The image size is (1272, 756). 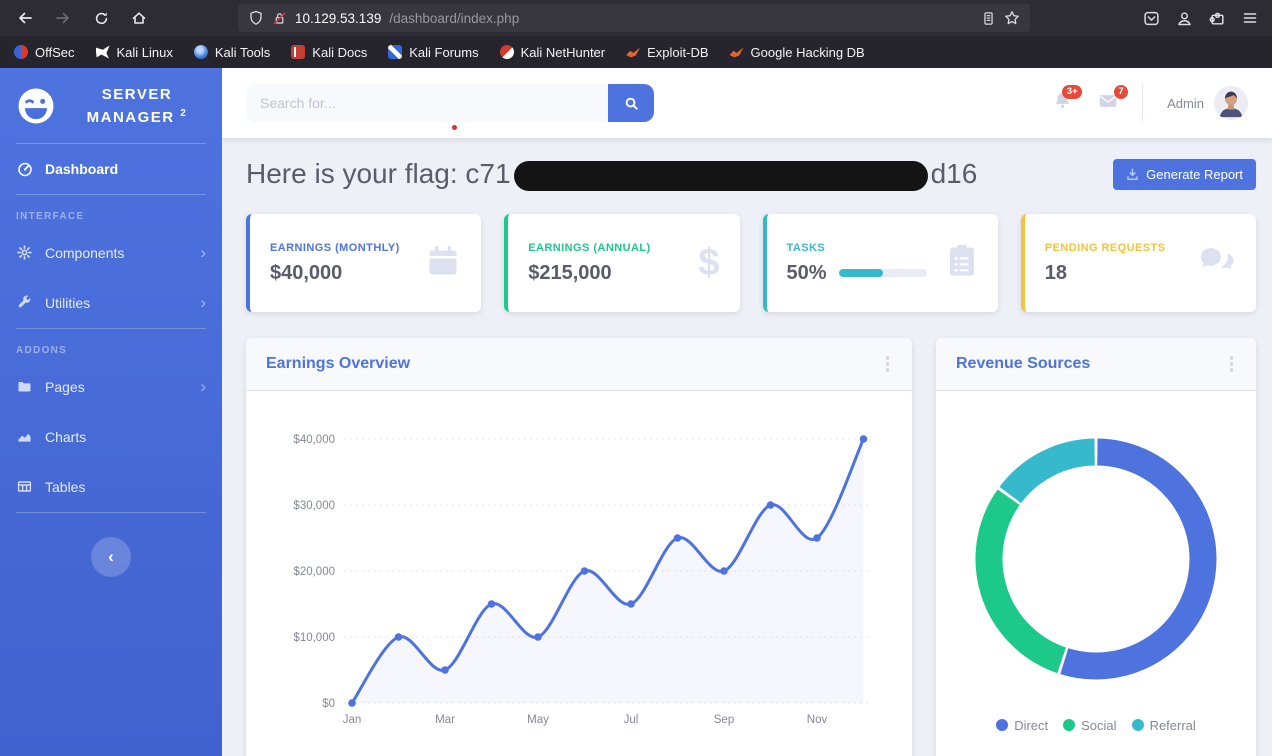 What do you see at coordinates (988, 18) in the screenshot?
I see `reader-mode-icon` at bounding box center [988, 18].